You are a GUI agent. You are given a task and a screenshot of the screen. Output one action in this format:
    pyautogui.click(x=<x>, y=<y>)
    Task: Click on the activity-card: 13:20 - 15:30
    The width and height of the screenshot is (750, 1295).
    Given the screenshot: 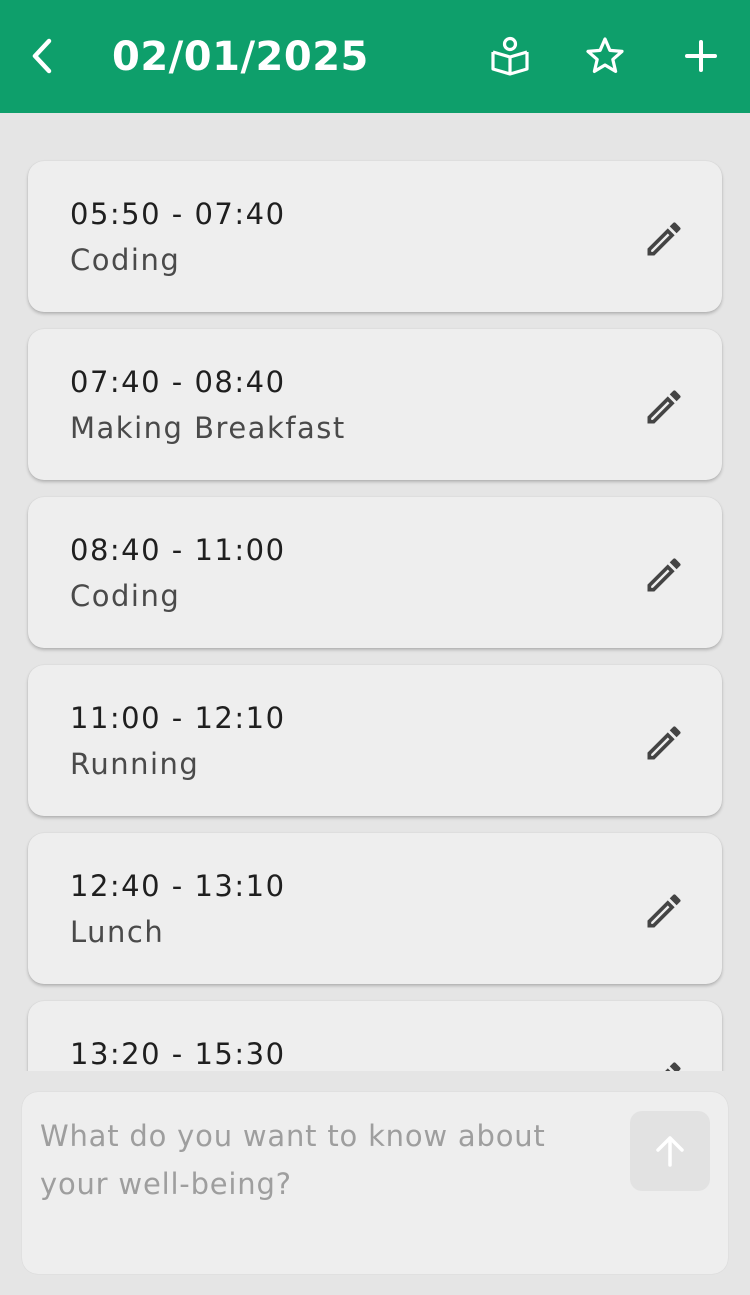 What is the action you would take?
    pyautogui.click(x=375, y=1036)
    